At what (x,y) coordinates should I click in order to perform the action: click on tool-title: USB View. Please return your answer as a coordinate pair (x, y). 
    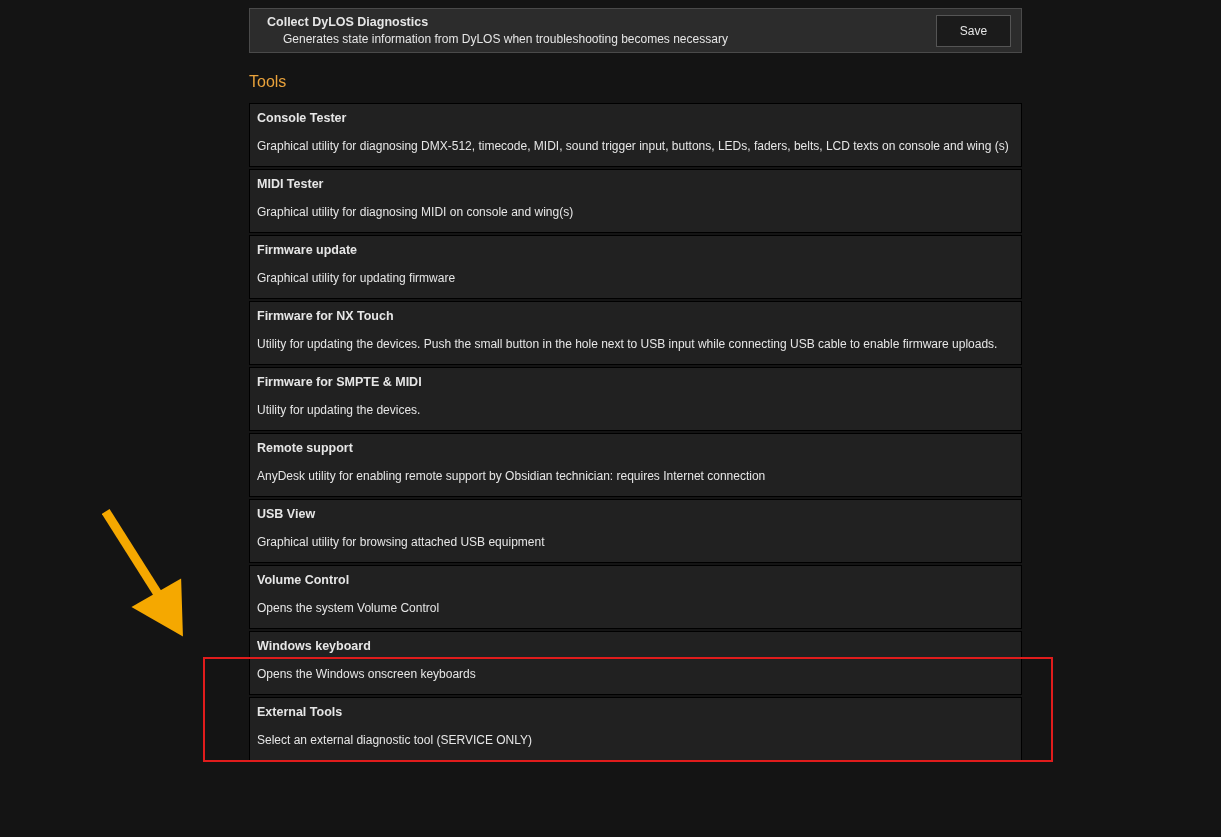
    Looking at the image, I should click on (287, 514).